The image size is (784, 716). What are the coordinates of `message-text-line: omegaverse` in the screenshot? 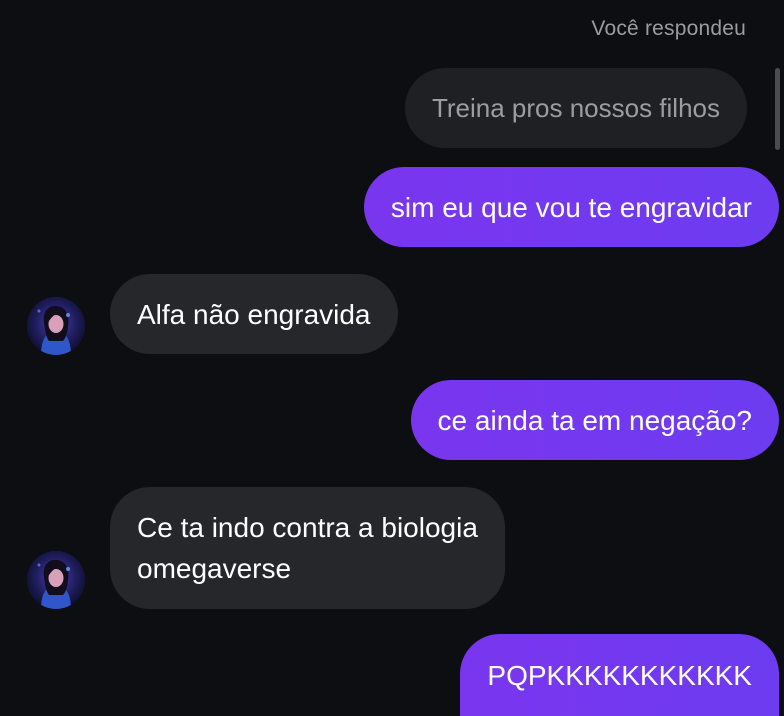 It's located at (214, 568).